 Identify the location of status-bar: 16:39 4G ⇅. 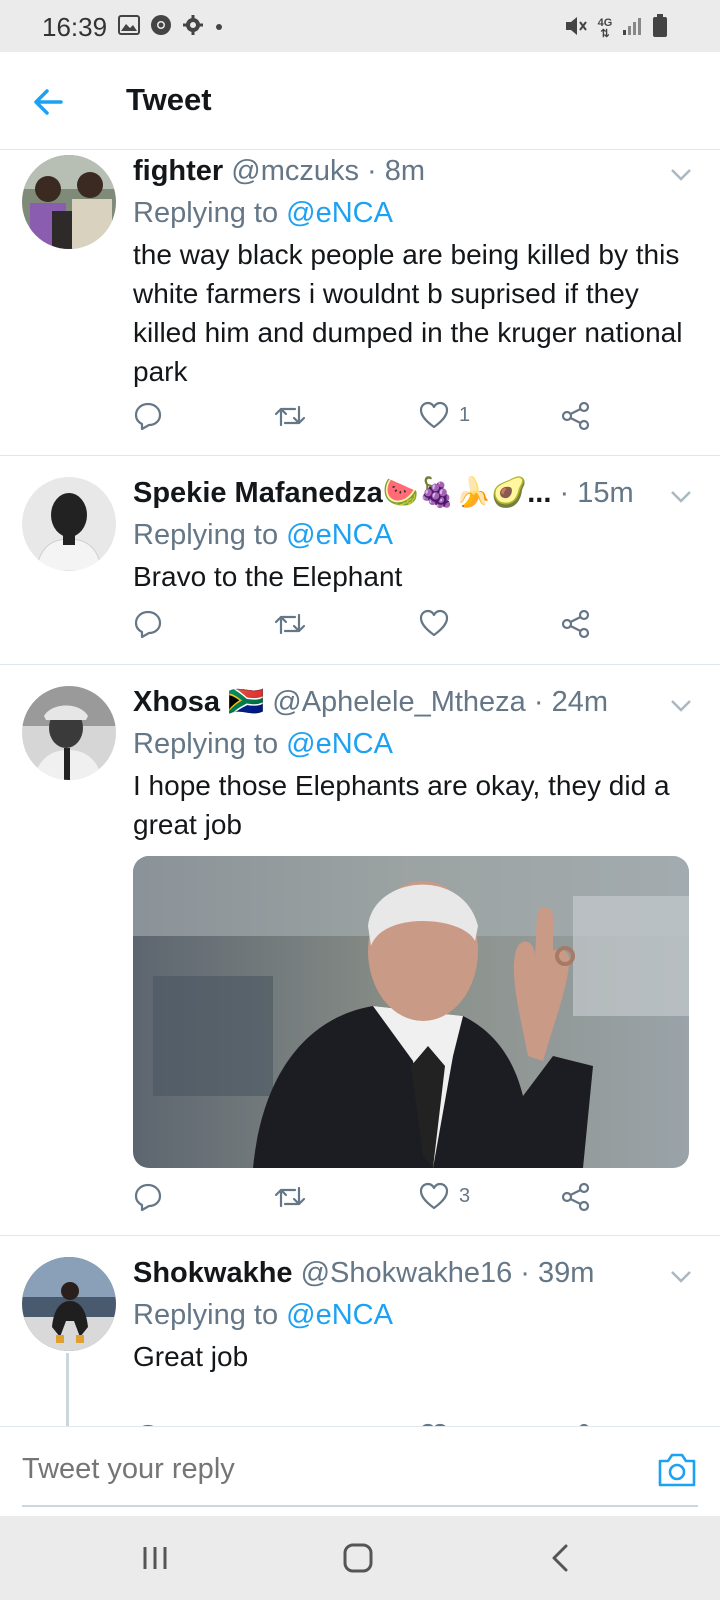
(360, 26).